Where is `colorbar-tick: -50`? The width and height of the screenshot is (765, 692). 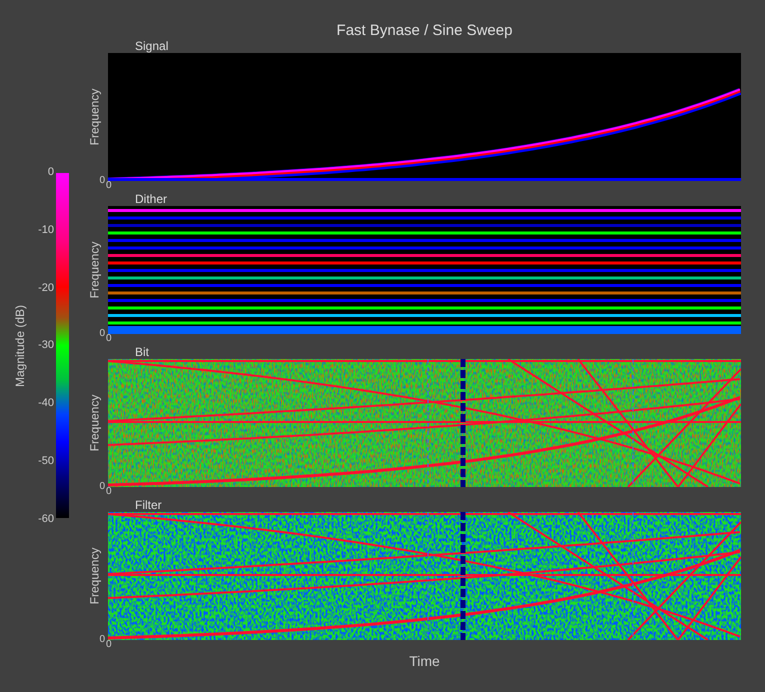
colorbar-tick: -50 is located at coordinates (46, 461).